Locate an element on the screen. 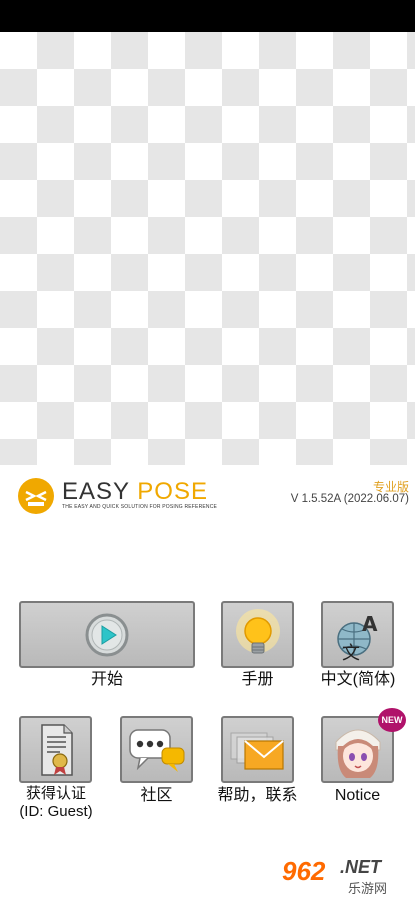  new-badge: NEW is located at coordinates (392, 720).